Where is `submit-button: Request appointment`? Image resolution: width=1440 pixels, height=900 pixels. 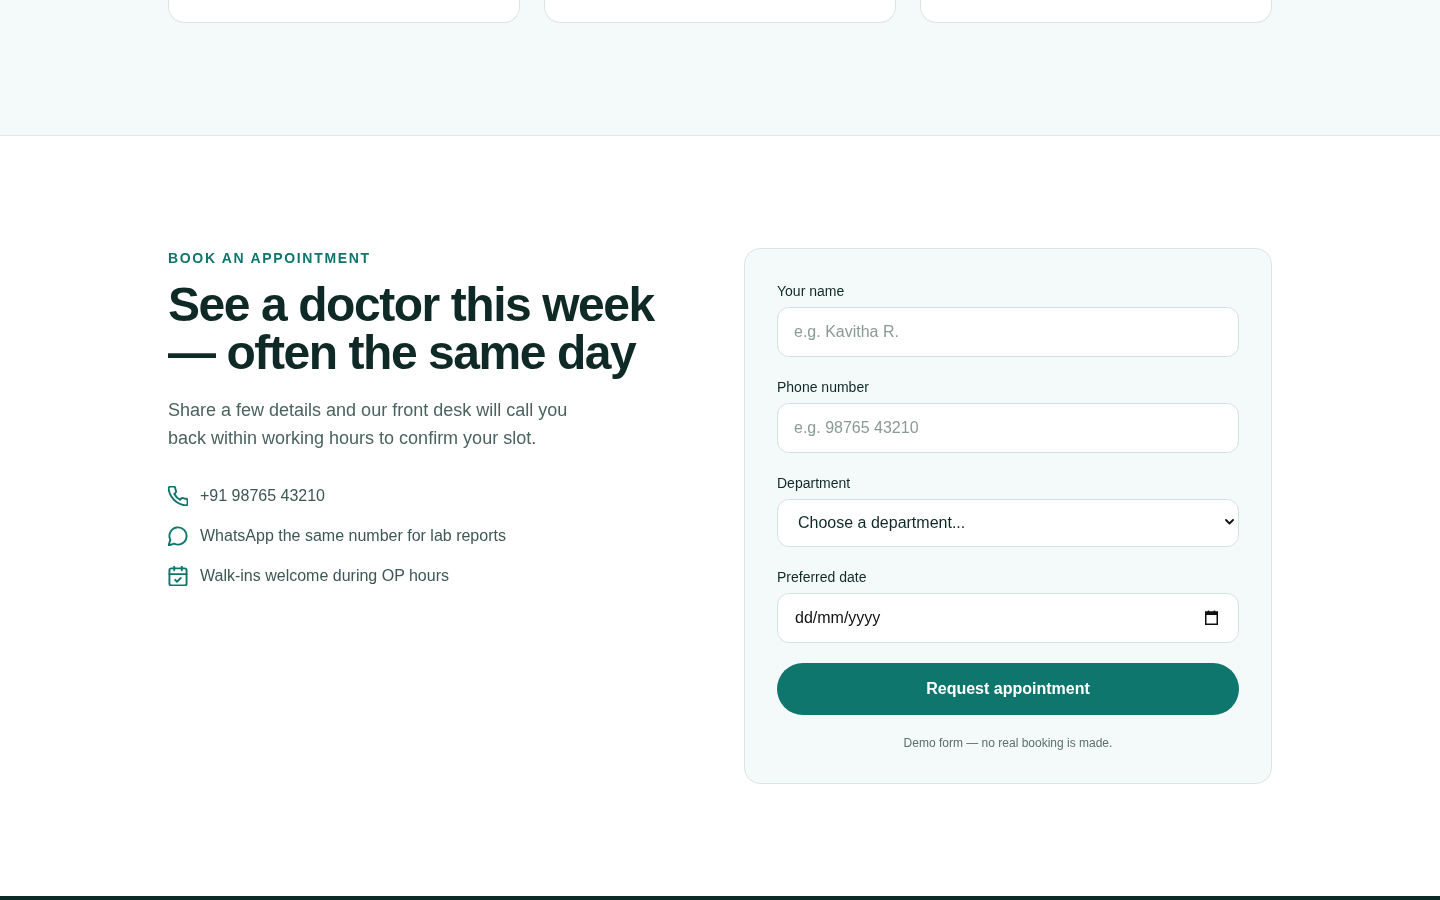
submit-button: Request appointment is located at coordinates (1008, 689).